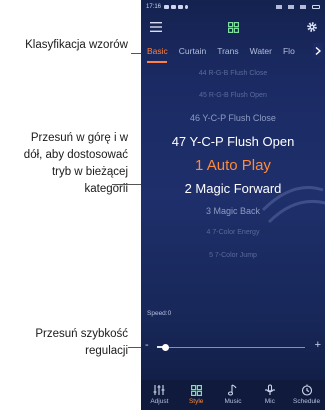 The image size is (325, 410). What do you see at coordinates (192, 51) in the screenshot?
I see `tab-curtain: Curtain` at bounding box center [192, 51].